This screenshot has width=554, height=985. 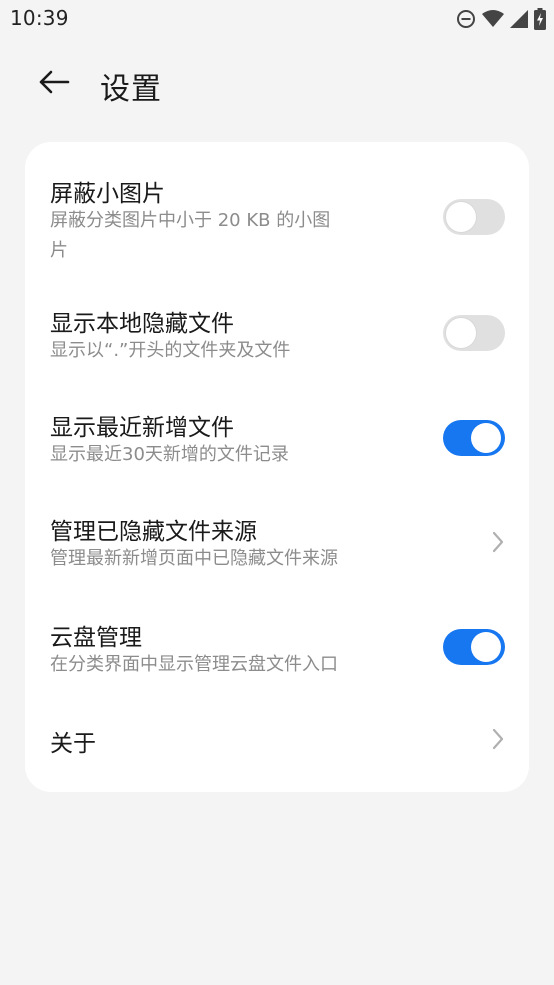 What do you see at coordinates (466, 19) in the screenshot?
I see `do-not-disturb-icon` at bounding box center [466, 19].